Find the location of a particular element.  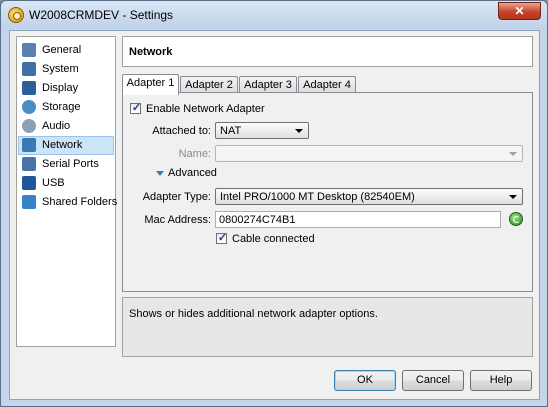

refresh-mac-icon is located at coordinates (516, 219).